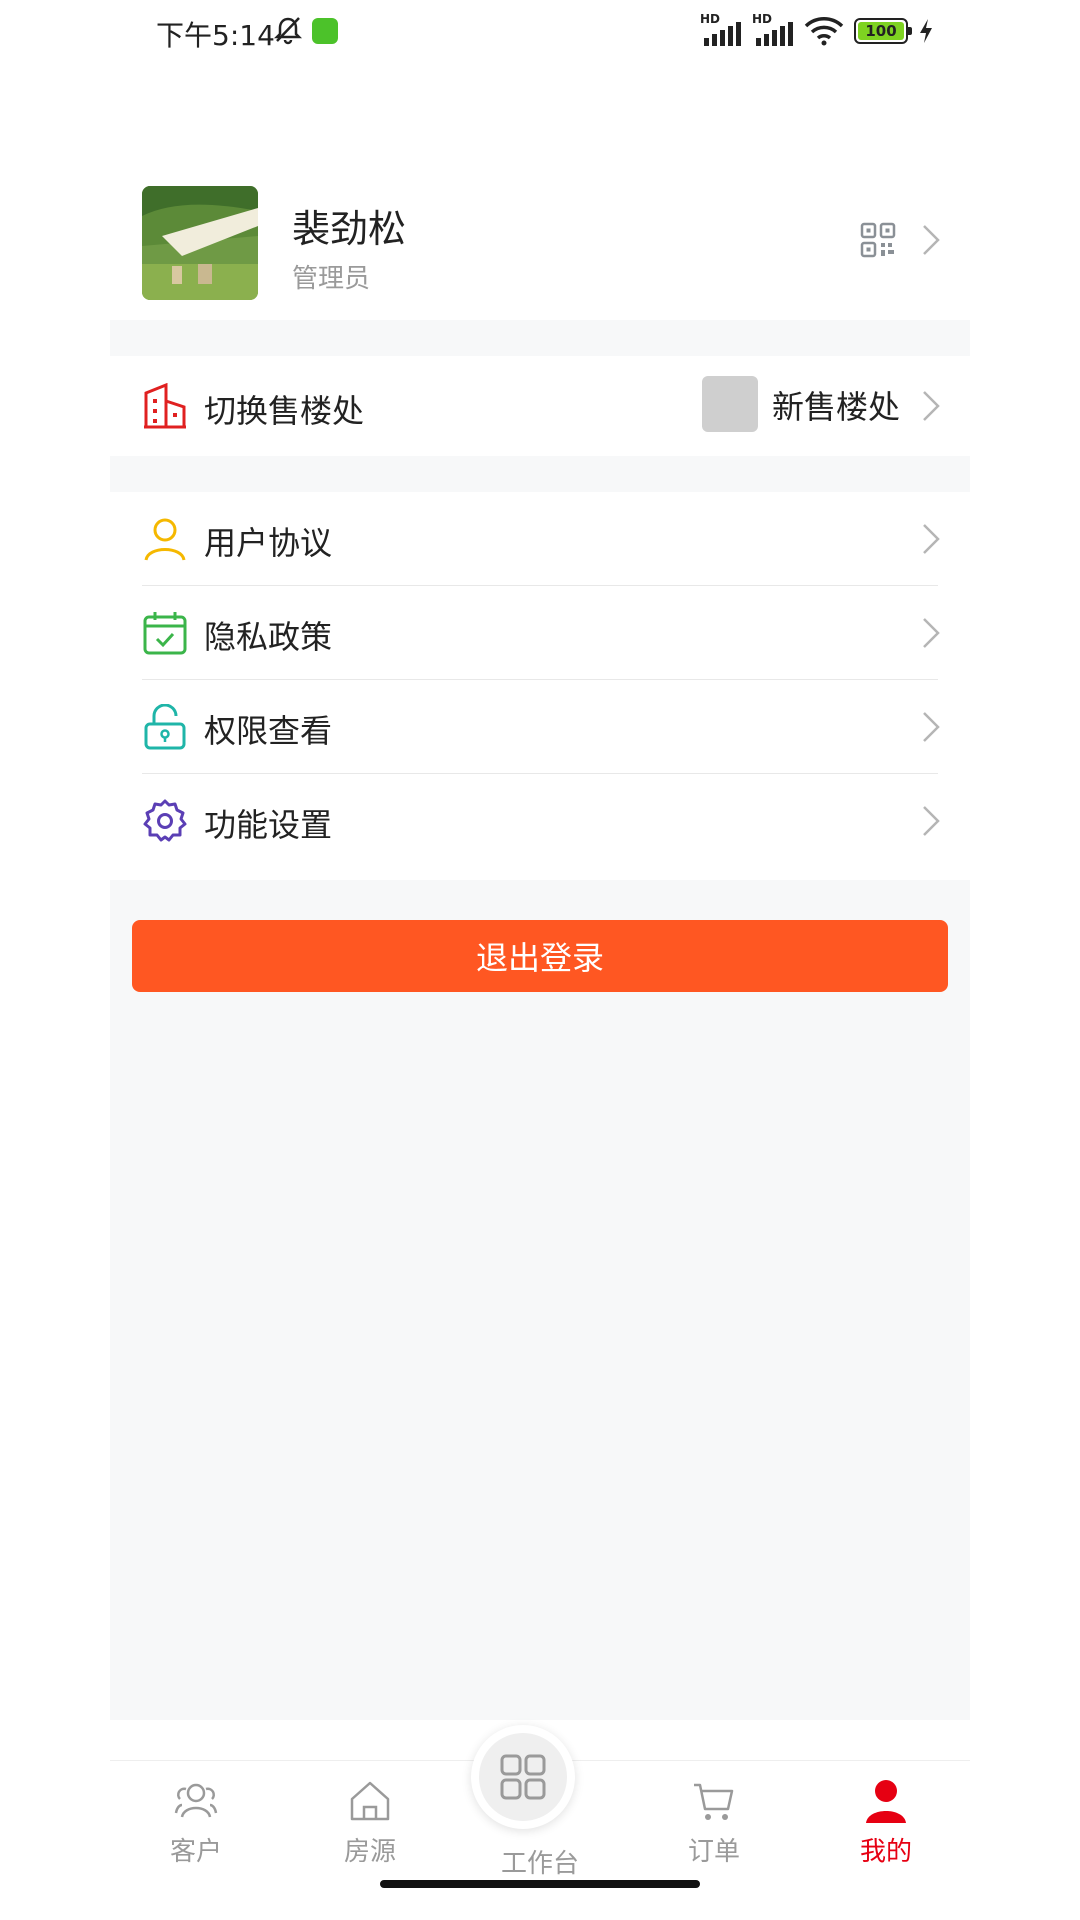  What do you see at coordinates (539, 1864) in the screenshot?
I see `tab-label: 工作台` at bounding box center [539, 1864].